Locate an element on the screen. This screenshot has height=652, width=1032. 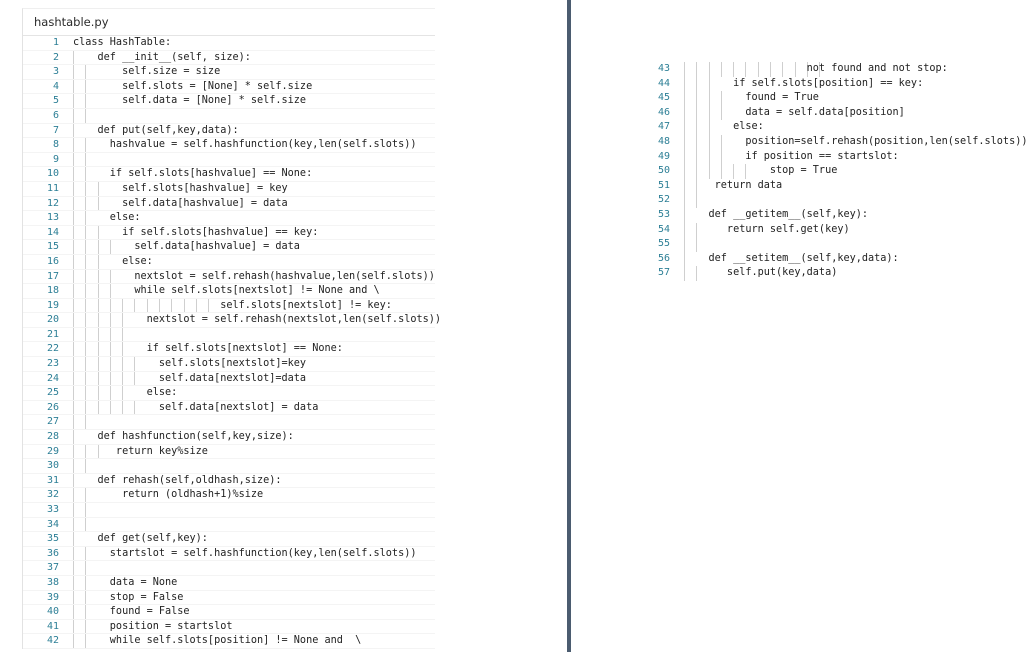
code-line: 5 self.data = [None] * self.size is located at coordinates (229, 101).